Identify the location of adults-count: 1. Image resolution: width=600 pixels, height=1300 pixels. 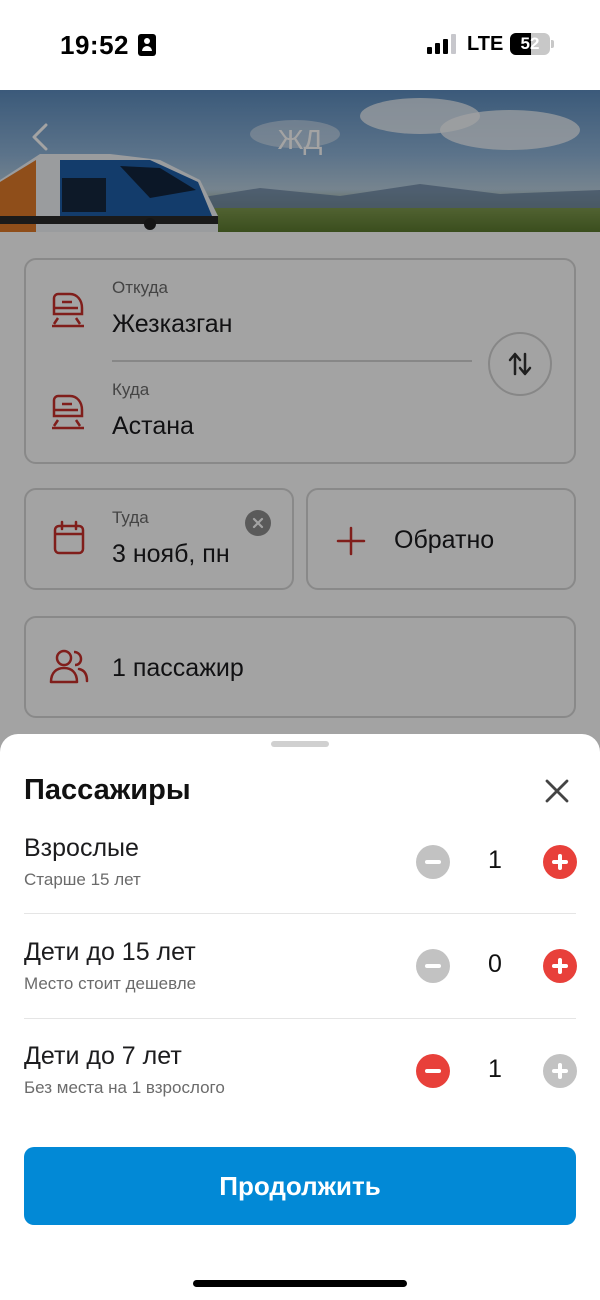
(495, 860).